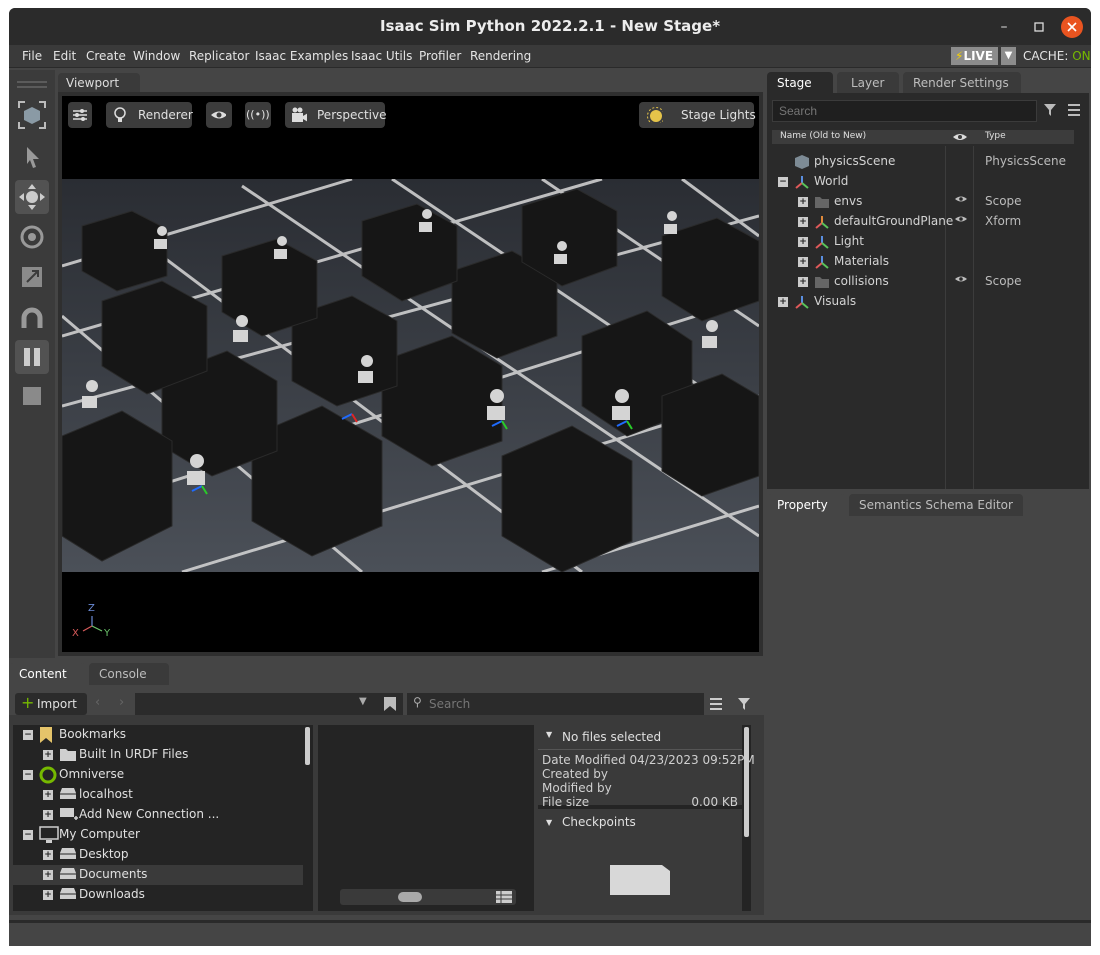  I want to click on stage-row-visuals: + Visuals, so click(927, 302).